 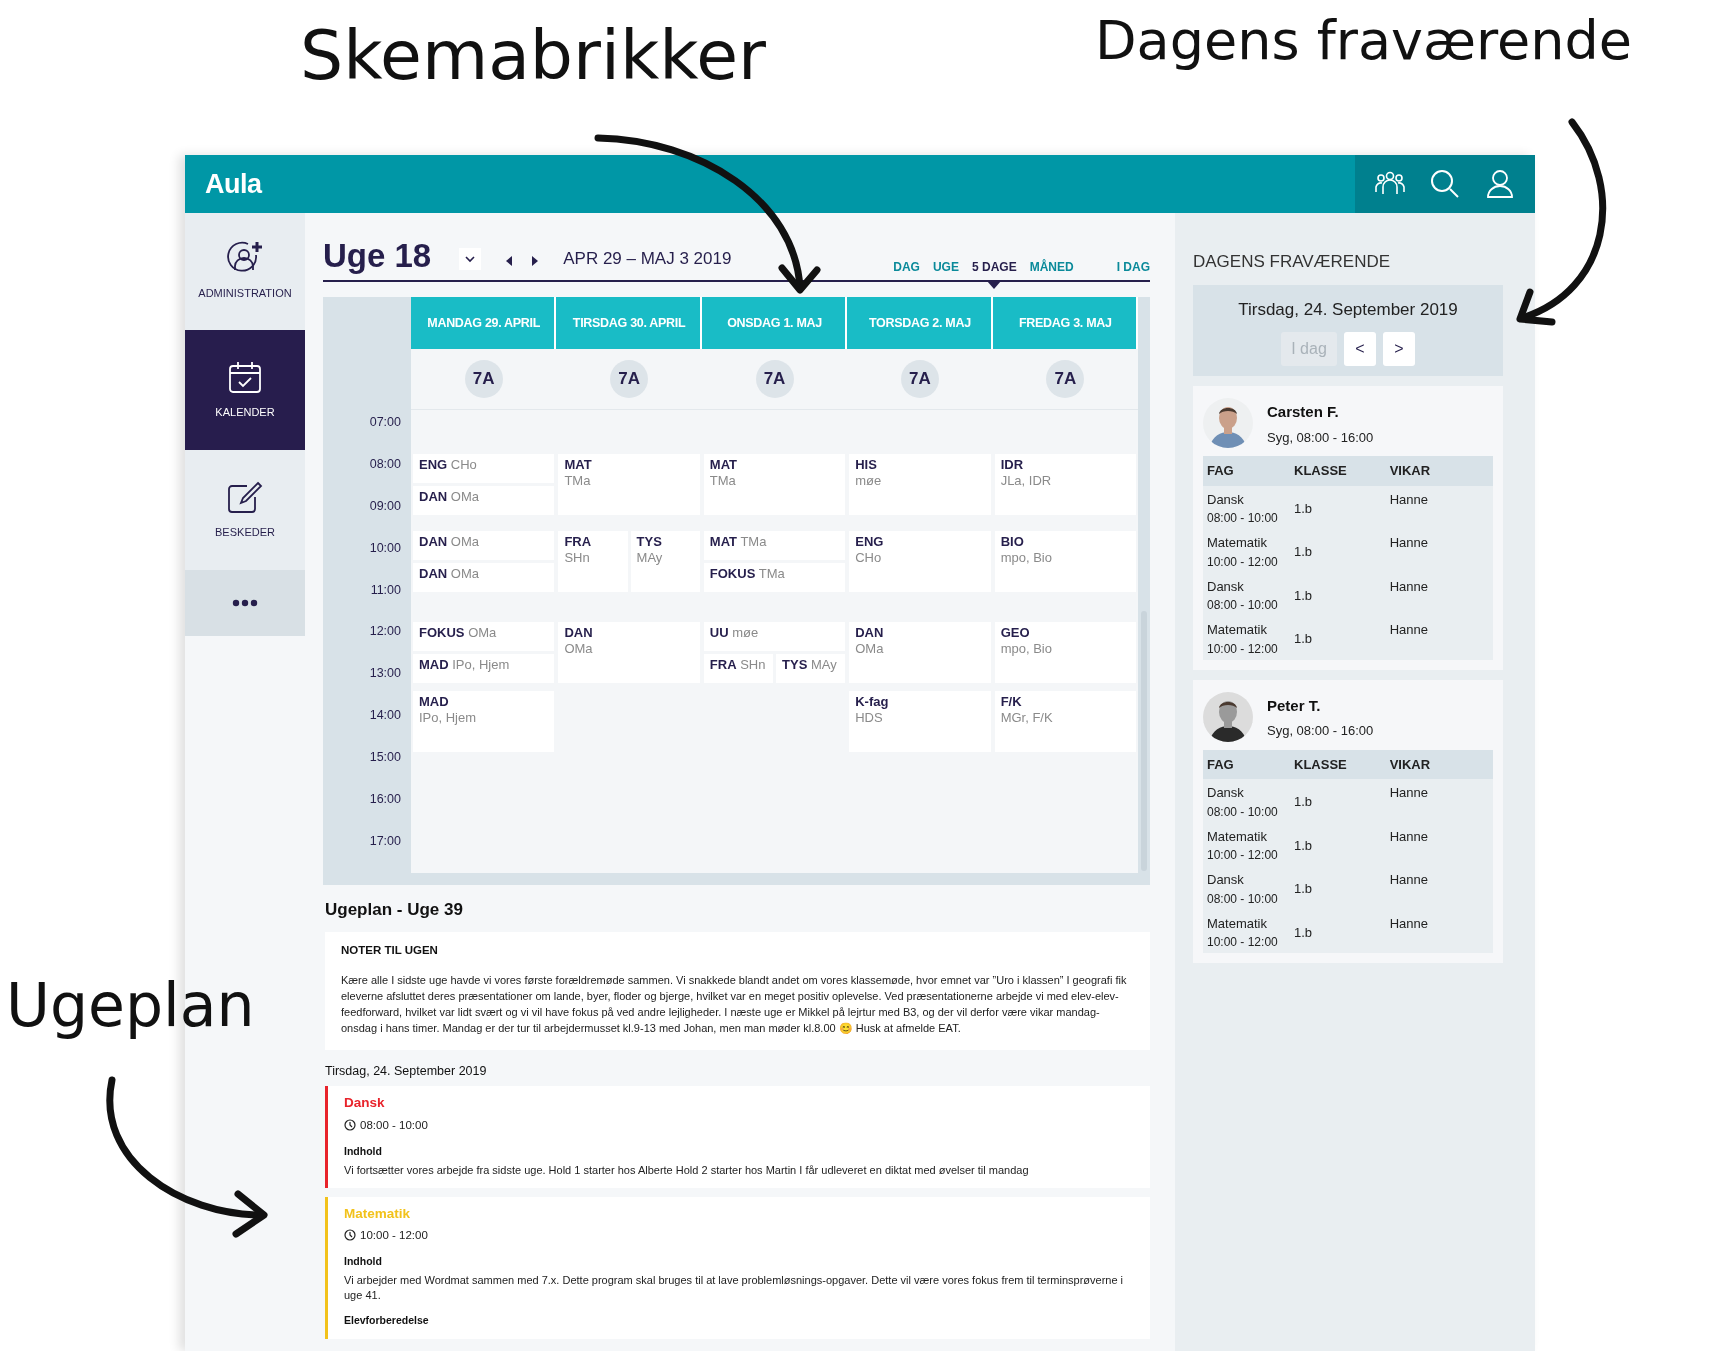 I want to click on view-tab: MÅNED, so click(x=1051, y=273).